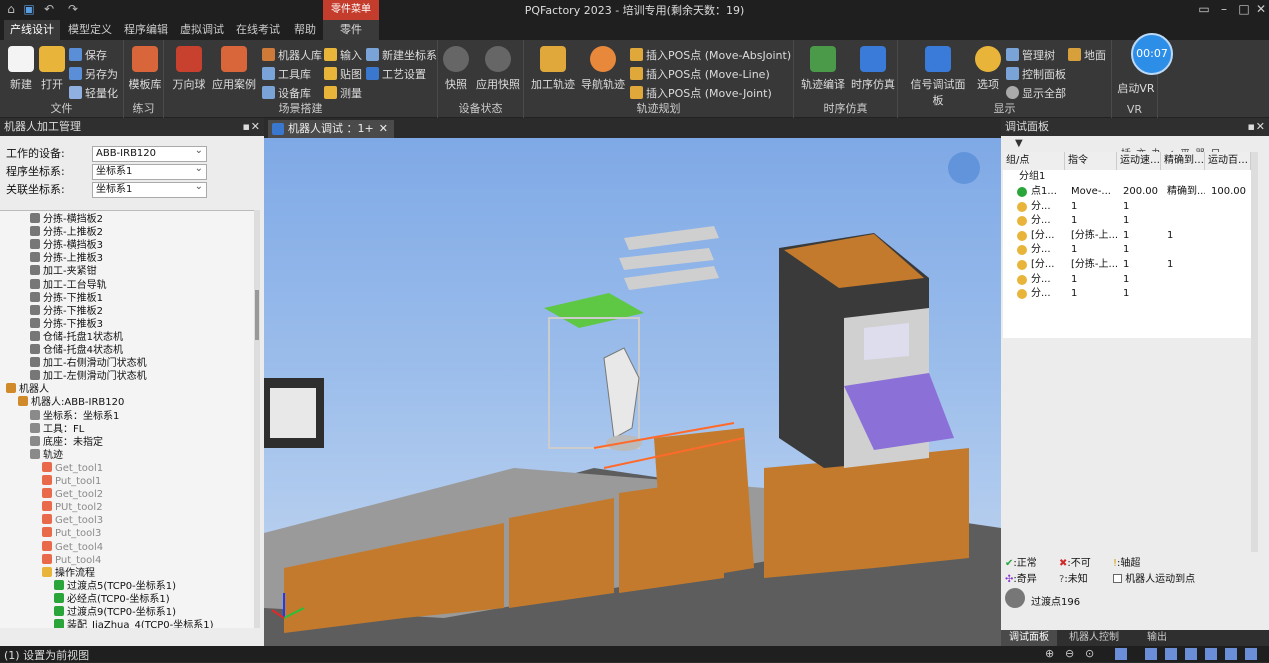 The height and width of the screenshot is (663, 1269). I want to click on tab-program-edit: 程序编辑, so click(146, 30).